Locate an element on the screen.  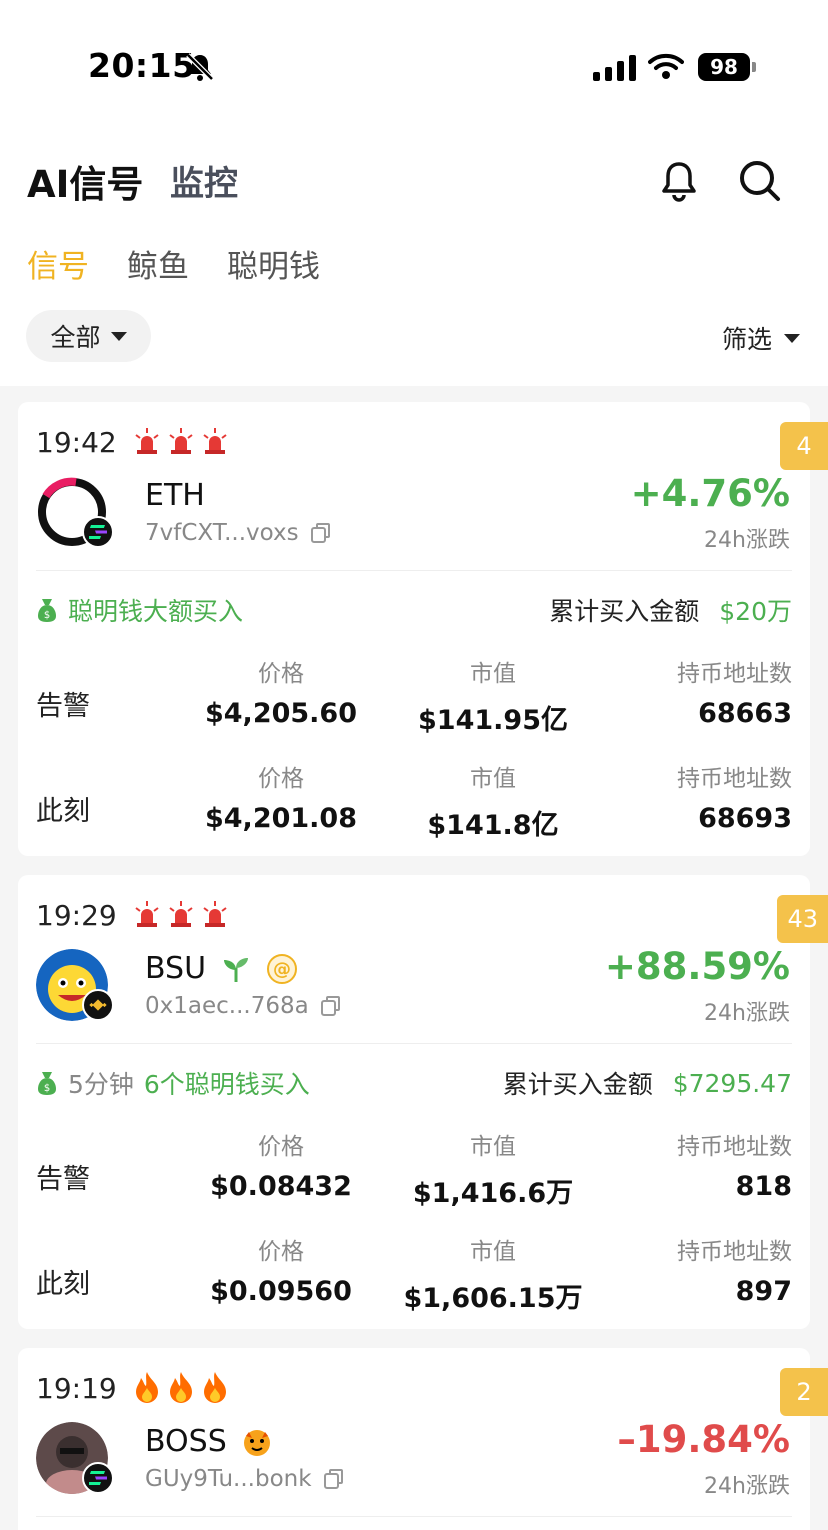
cellular-signal-icon is located at coordinates (614, 68).